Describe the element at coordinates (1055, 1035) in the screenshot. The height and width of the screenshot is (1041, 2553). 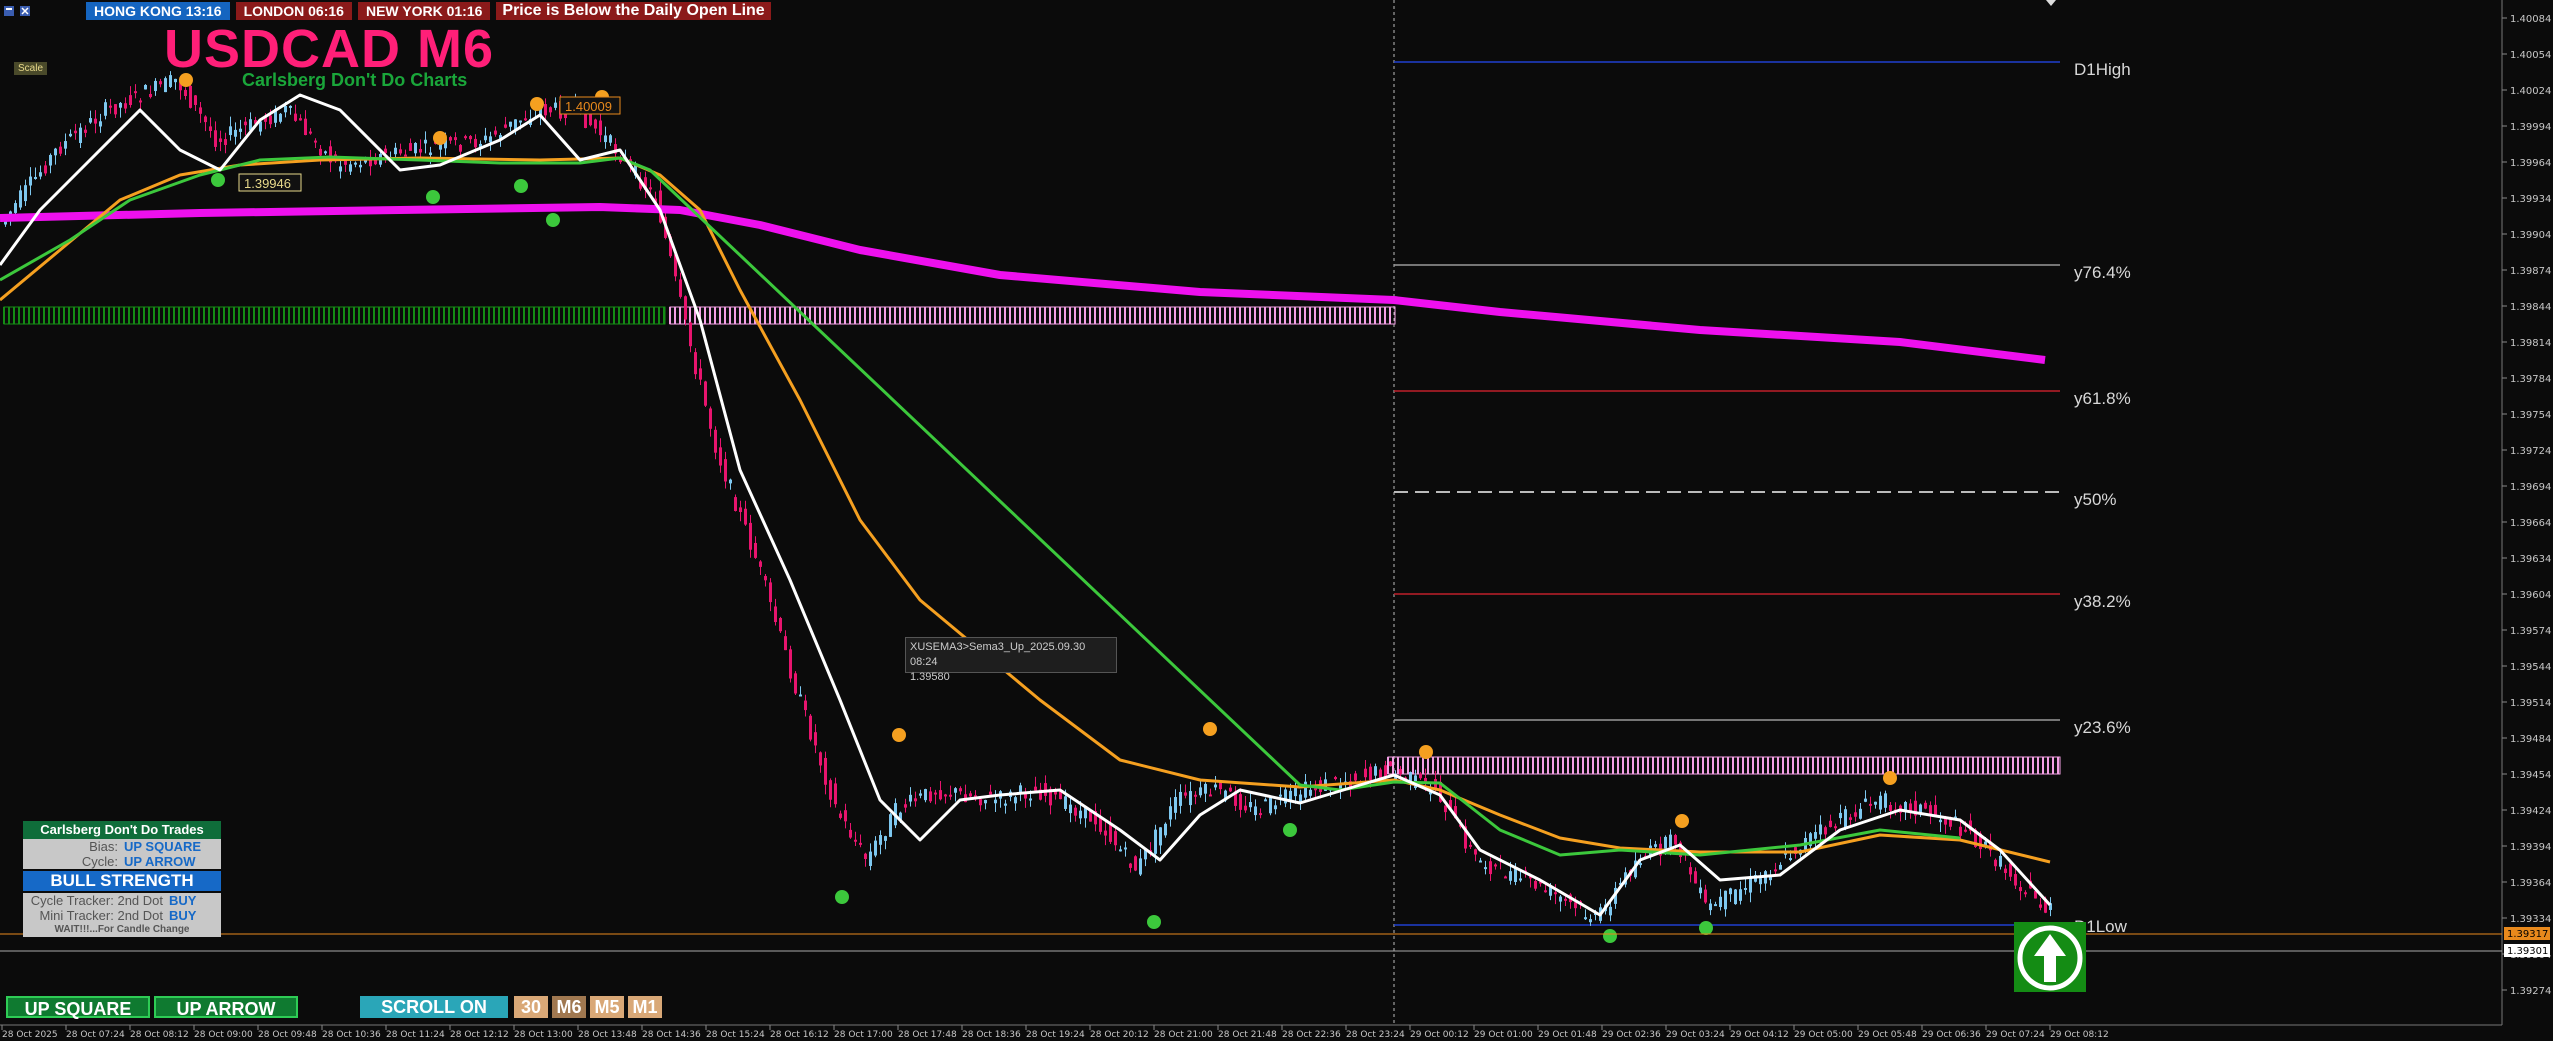
I see `time-tick-label: 28 Oct 19:24` at that location.